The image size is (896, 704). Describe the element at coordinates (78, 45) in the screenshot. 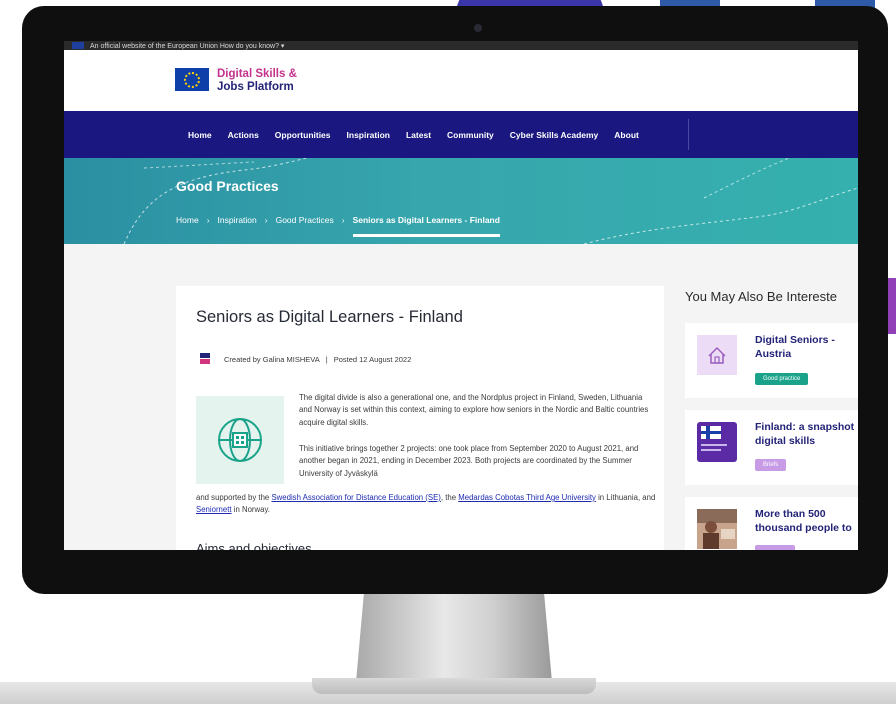

I see `eu-flag-icon` at that location.